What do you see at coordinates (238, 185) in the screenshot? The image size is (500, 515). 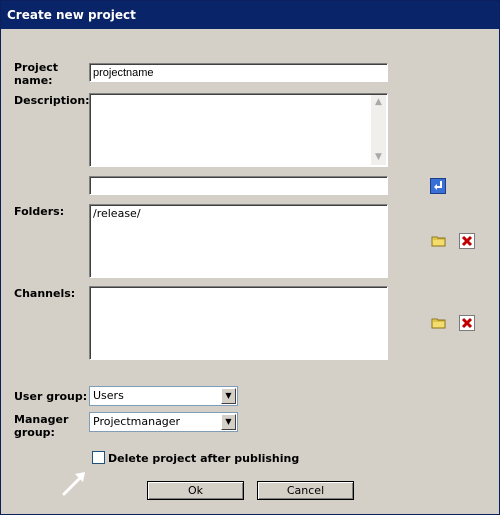 I see `folder-path-input` at bounding box center [238, 185].